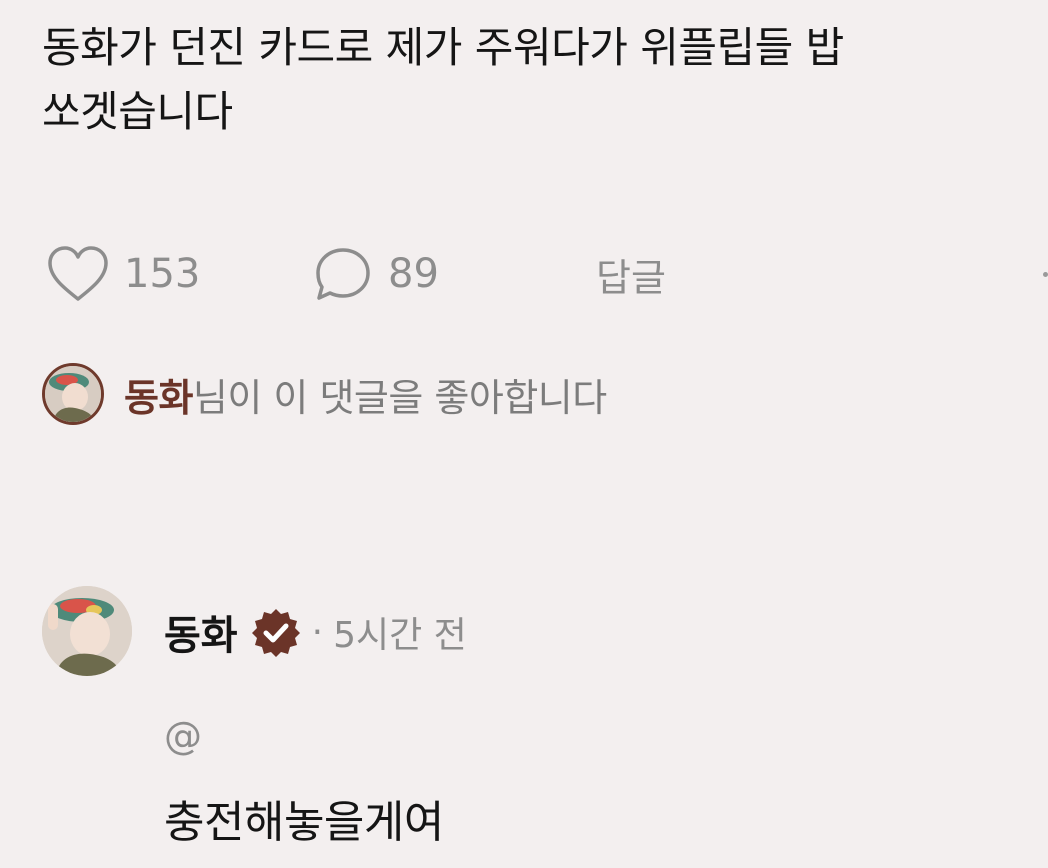 The width and height of the screenshot is (1048, 868). What do you see at coordinates (73, 394) in the screenshot?
I see `liker-avatar` at bounding box center [73, 394].